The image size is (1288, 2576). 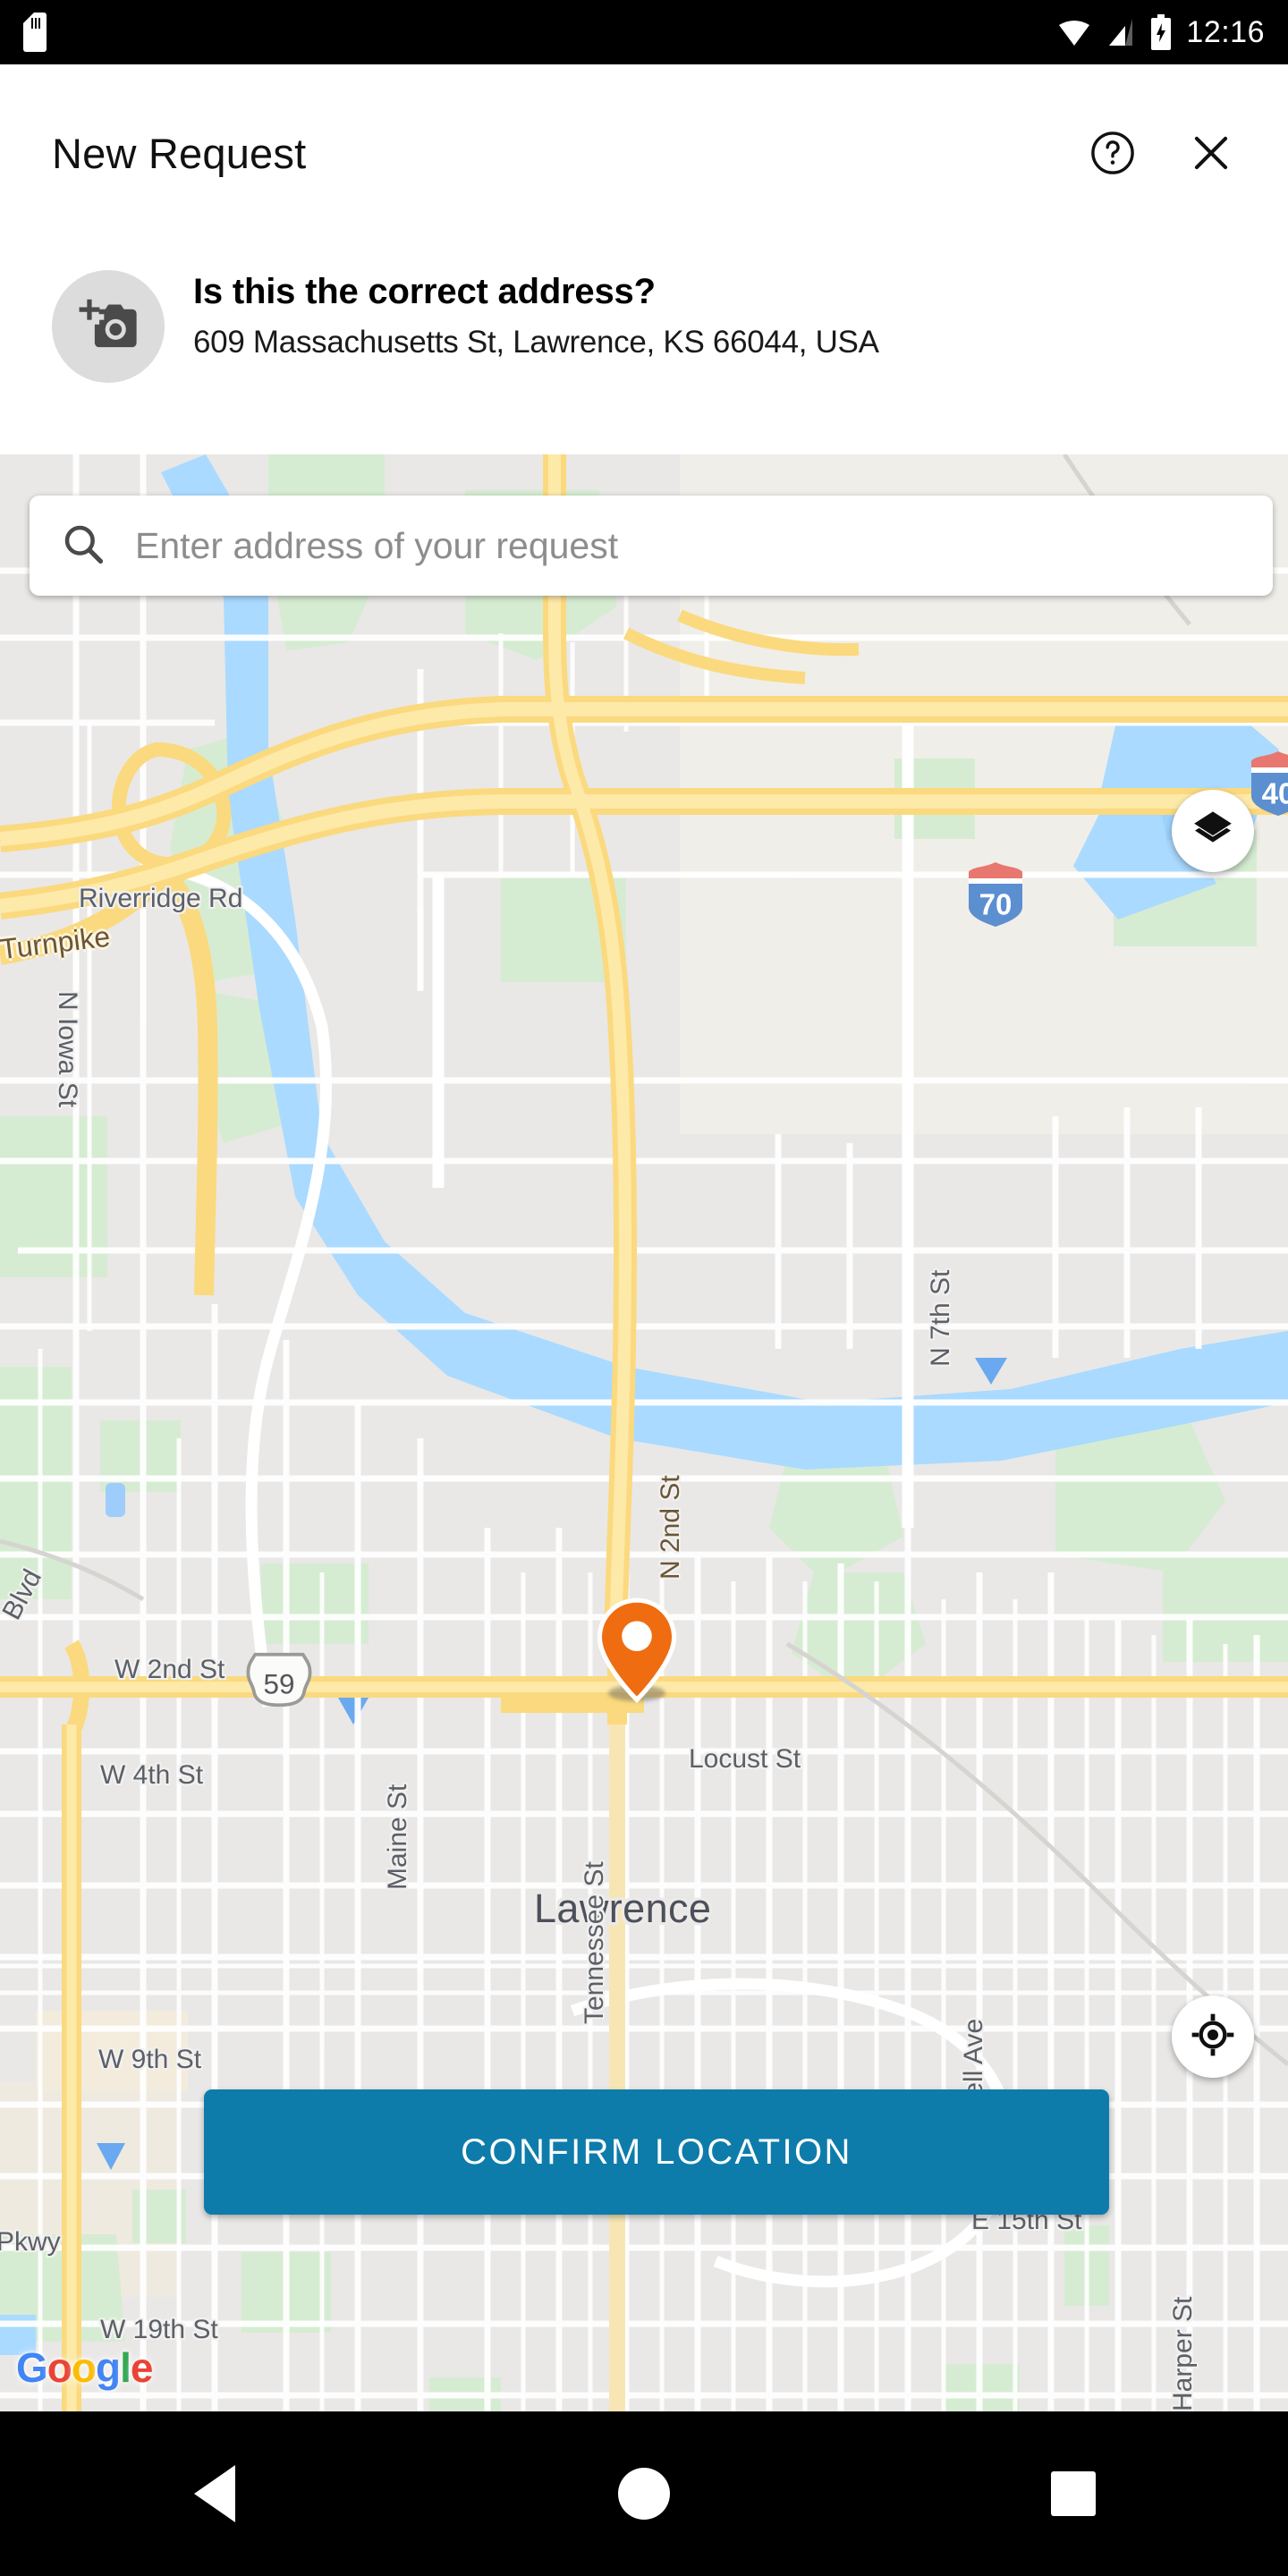 I want to click on map-layers-button, so click(x=1213, y=831).